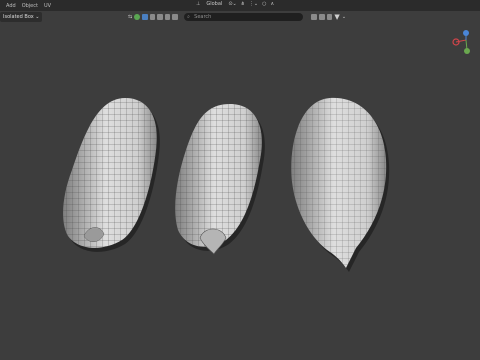 Image resolution: width=480 pixels, height=360 pixels. Describe the element at coordinates (47, 6) in the screenshot. I see `menu-uv: UV` at that location.